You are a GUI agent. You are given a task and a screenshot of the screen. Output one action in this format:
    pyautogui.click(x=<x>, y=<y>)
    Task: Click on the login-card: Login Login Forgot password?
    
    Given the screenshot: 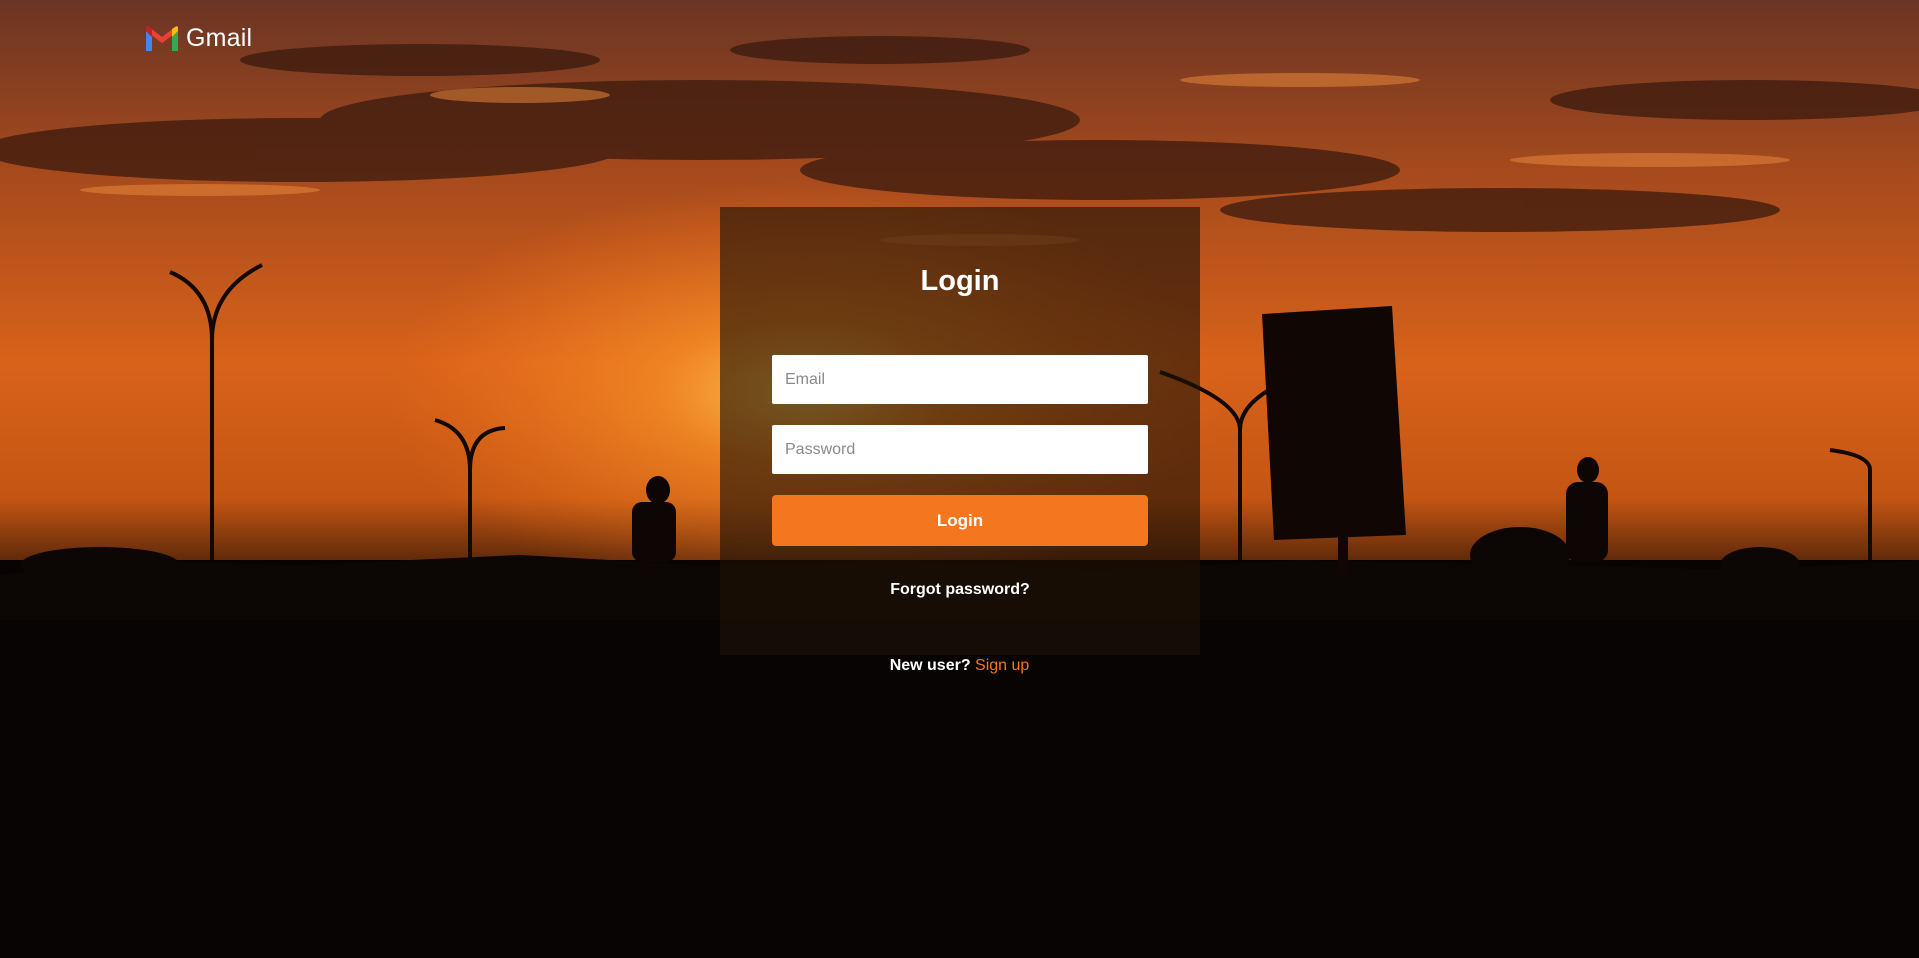 What is the action you would take?
    pyautogui.click(x=960, y=431)
    